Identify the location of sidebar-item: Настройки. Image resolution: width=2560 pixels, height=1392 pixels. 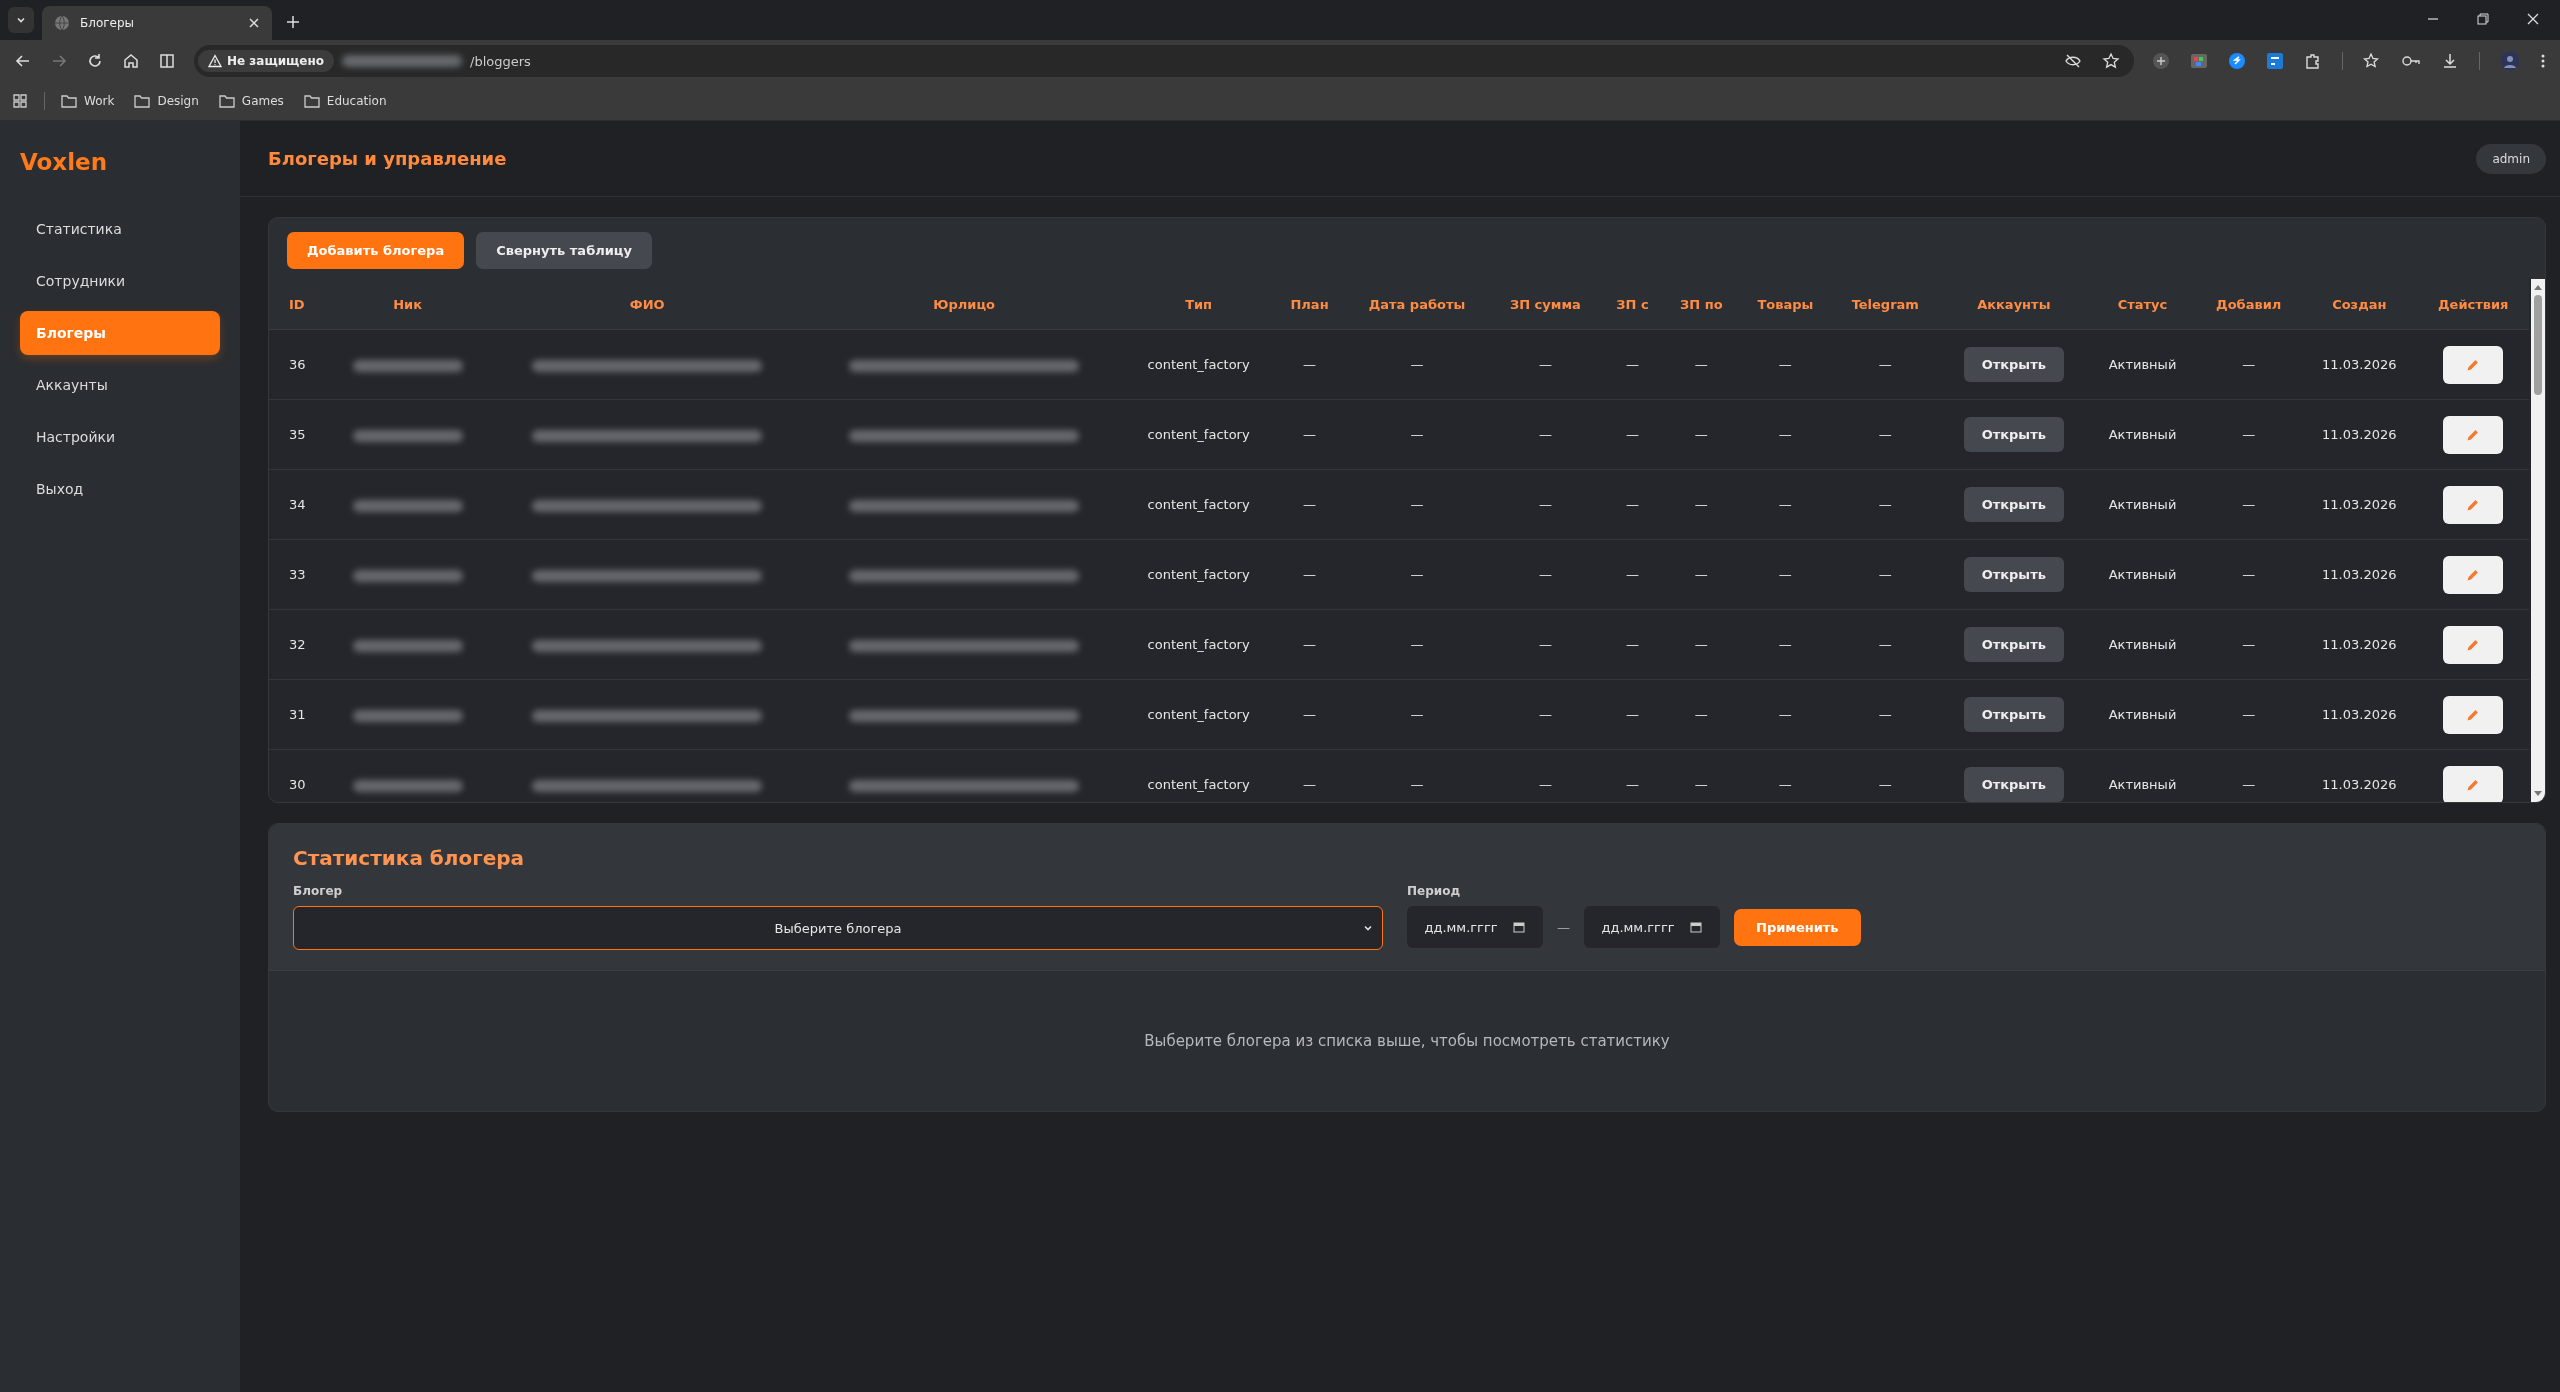
(120, 437).